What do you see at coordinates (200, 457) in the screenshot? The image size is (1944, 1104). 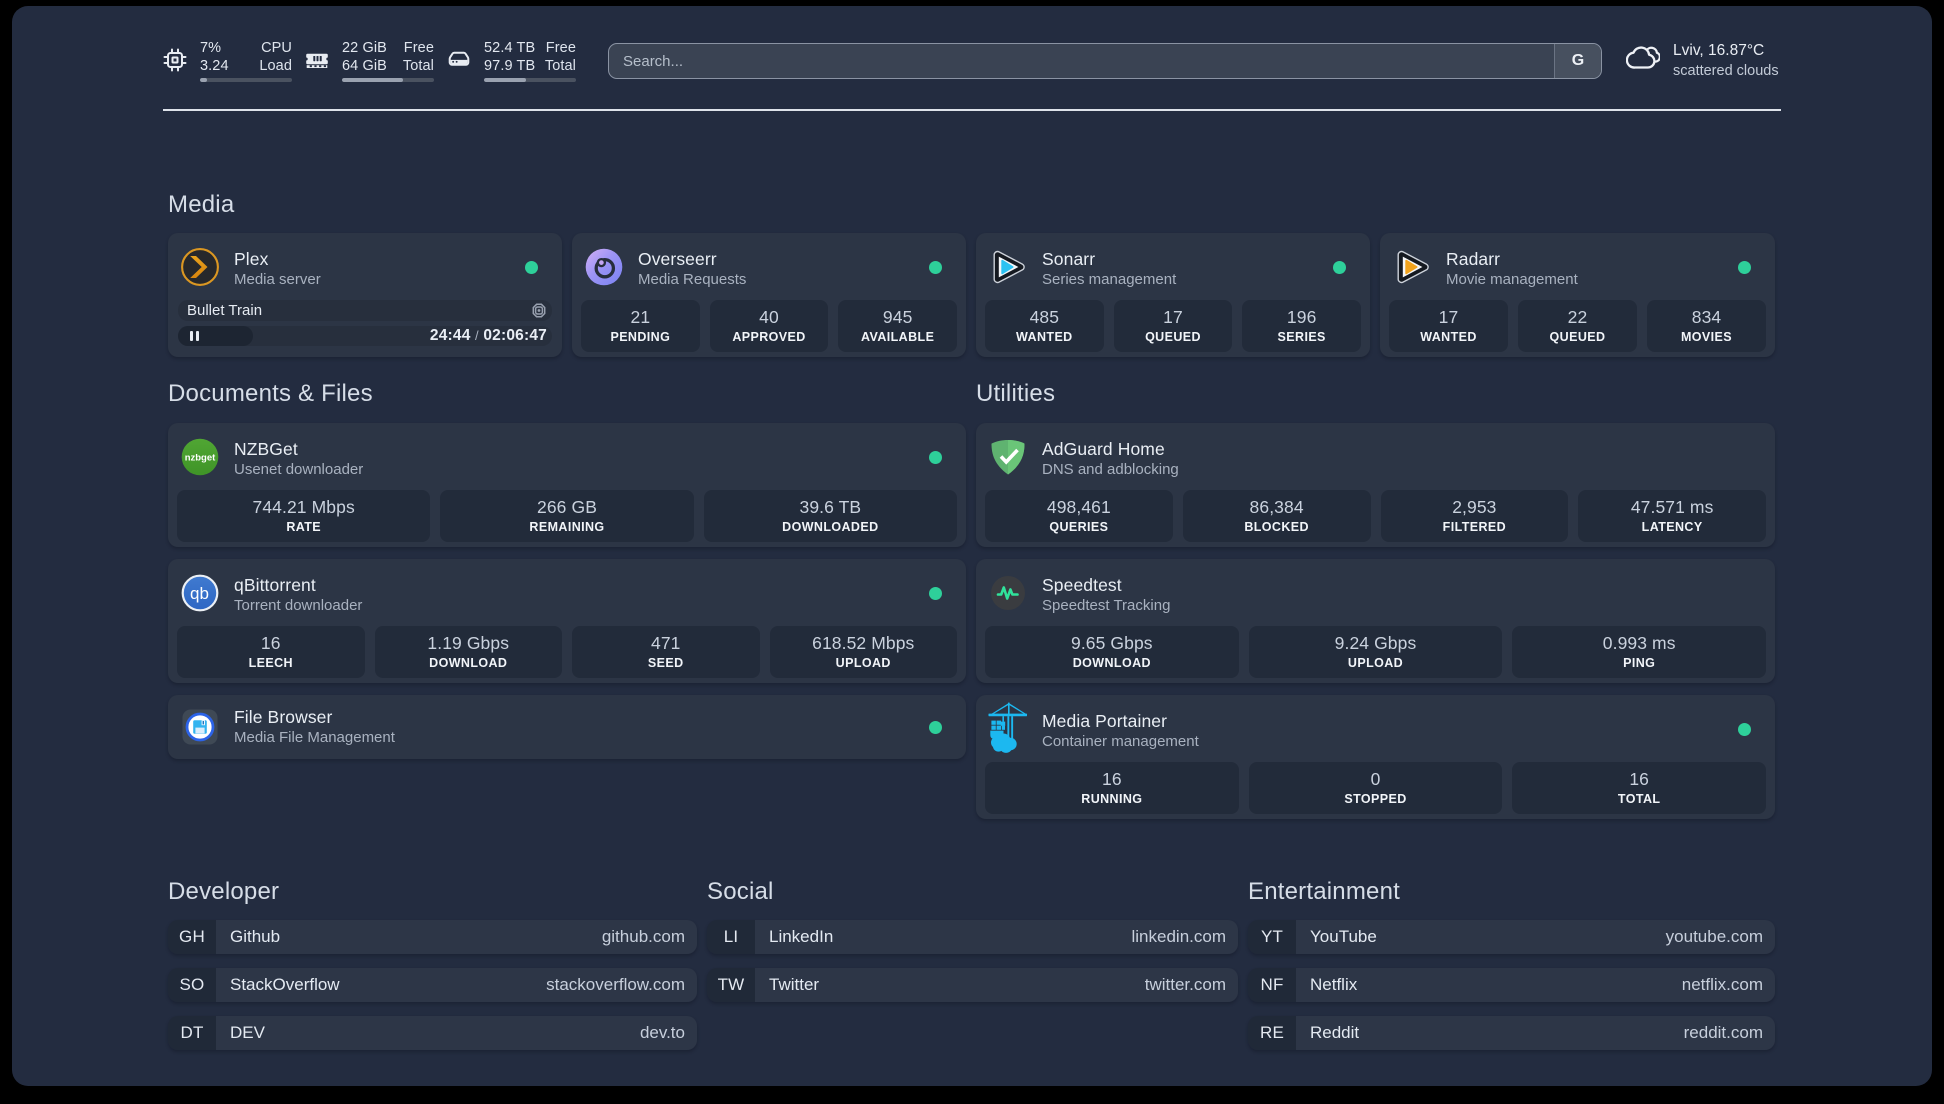 I see `svg-text: nzbget` at bounding box center [200, 457].